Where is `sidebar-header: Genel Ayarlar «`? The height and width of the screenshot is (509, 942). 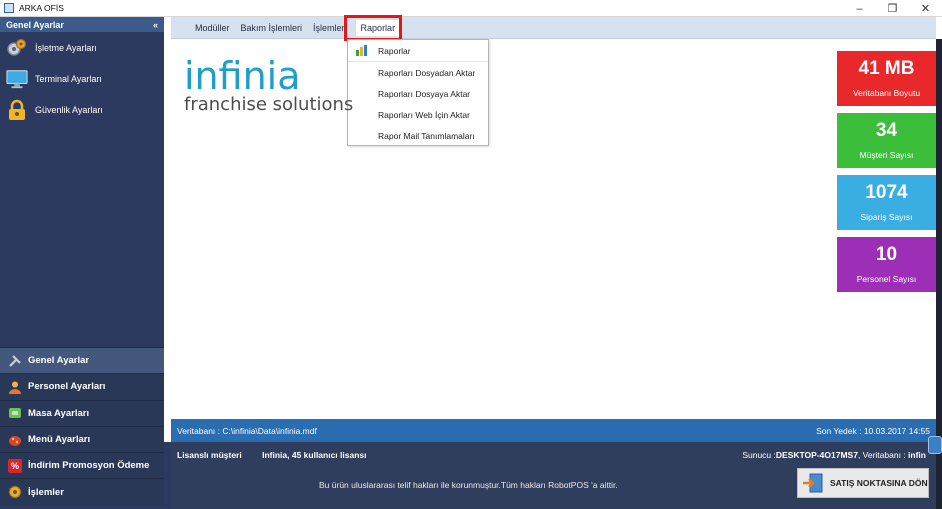
sidebar-header: Genel Ayarlar « is located at coordinates (82, 24).